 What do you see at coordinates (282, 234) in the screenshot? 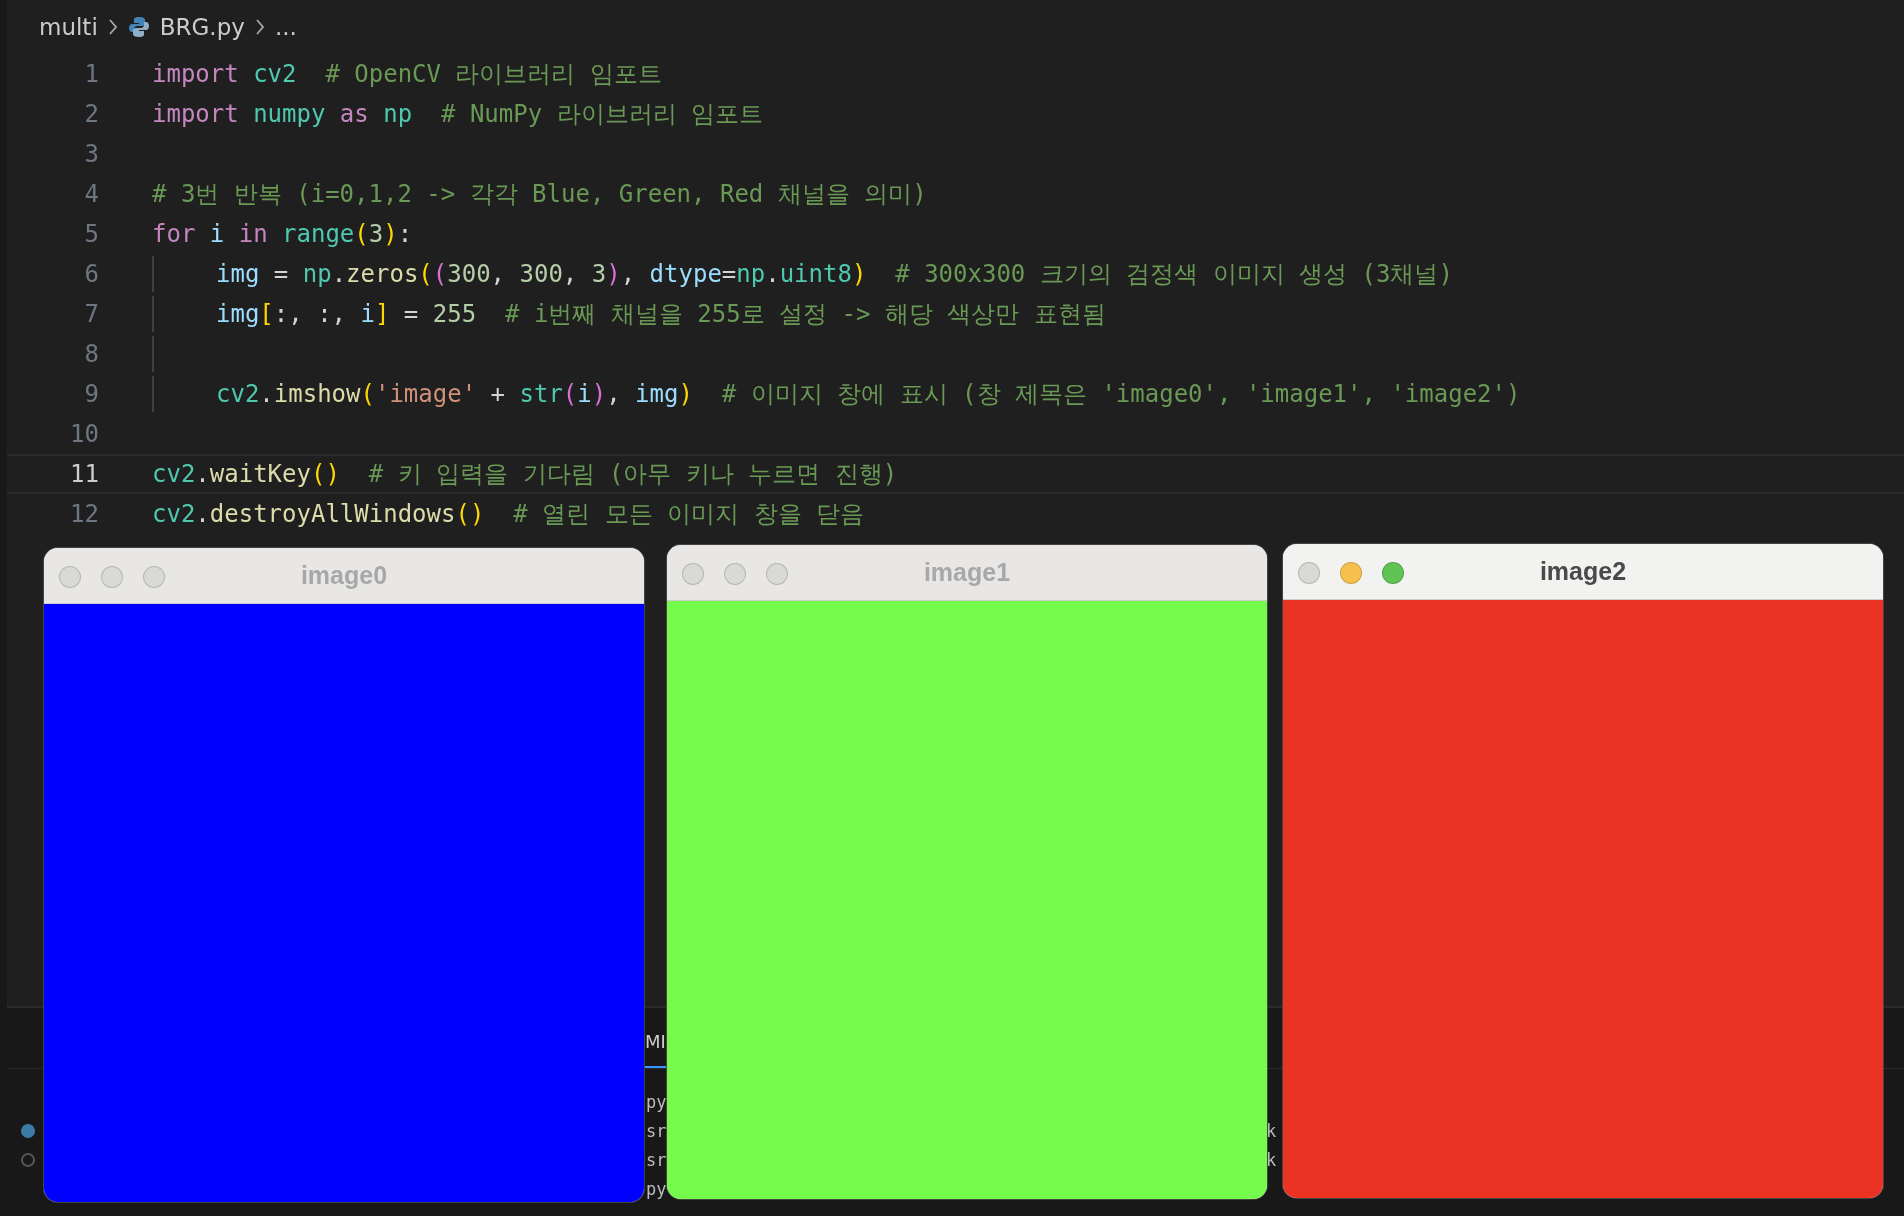
I see `code-line: for i in range(3):` at bounding box center [282, 234].